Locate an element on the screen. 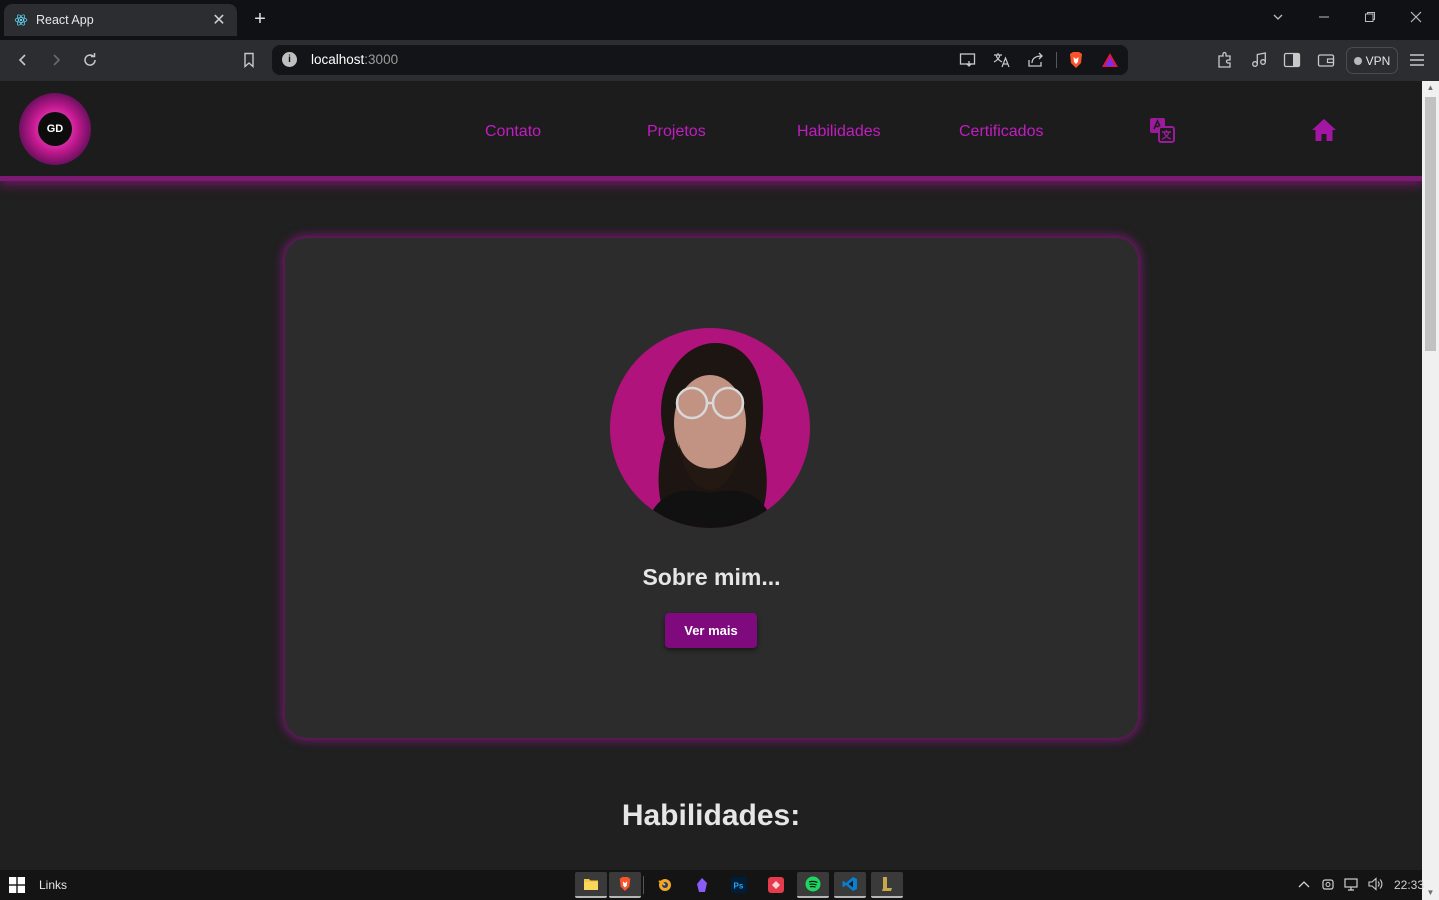 The image size is (1439, 900). svg-text: Ps is located at coordinates (739, 886).